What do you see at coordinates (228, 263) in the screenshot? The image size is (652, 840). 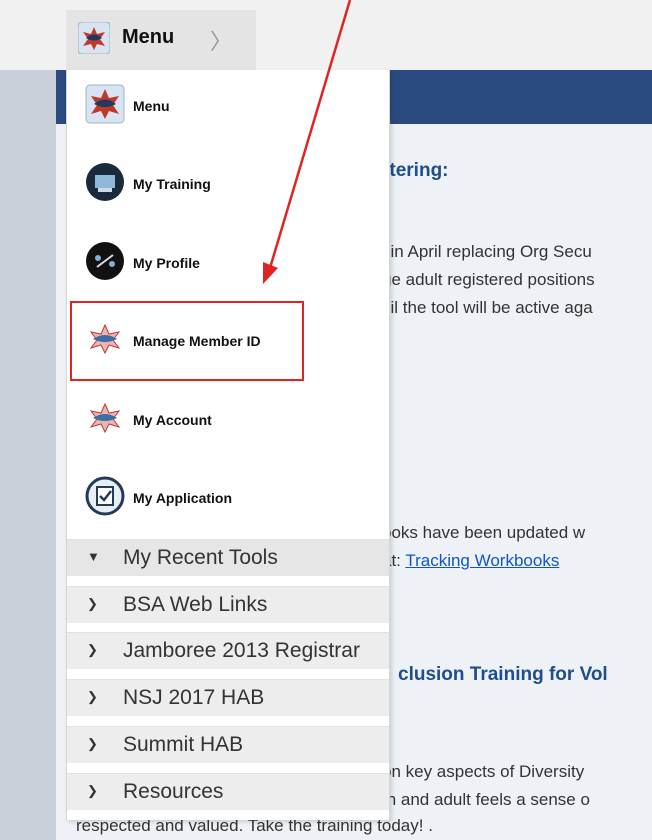 I see `menu-item-my-profile: My Profile` at bounding box center [228, 263].